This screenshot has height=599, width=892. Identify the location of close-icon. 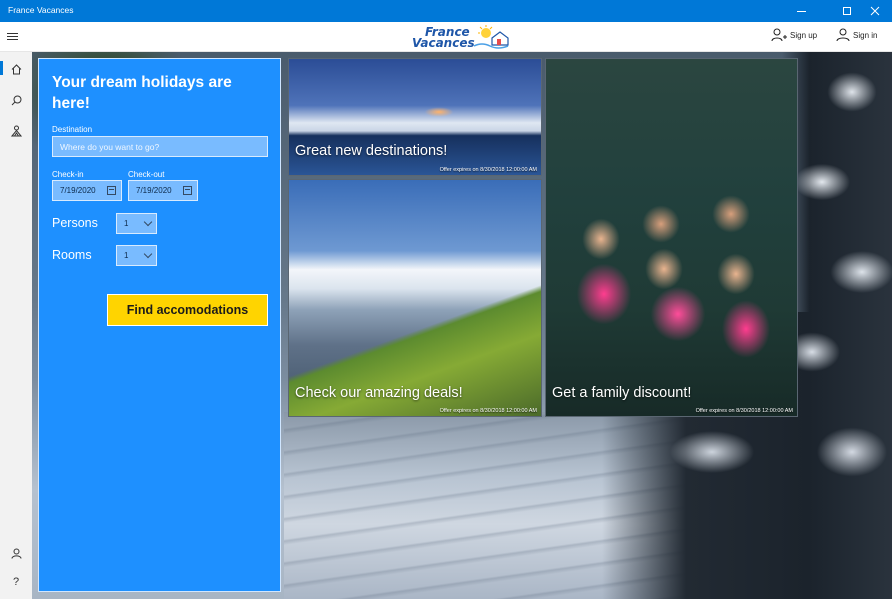
(875, 11).